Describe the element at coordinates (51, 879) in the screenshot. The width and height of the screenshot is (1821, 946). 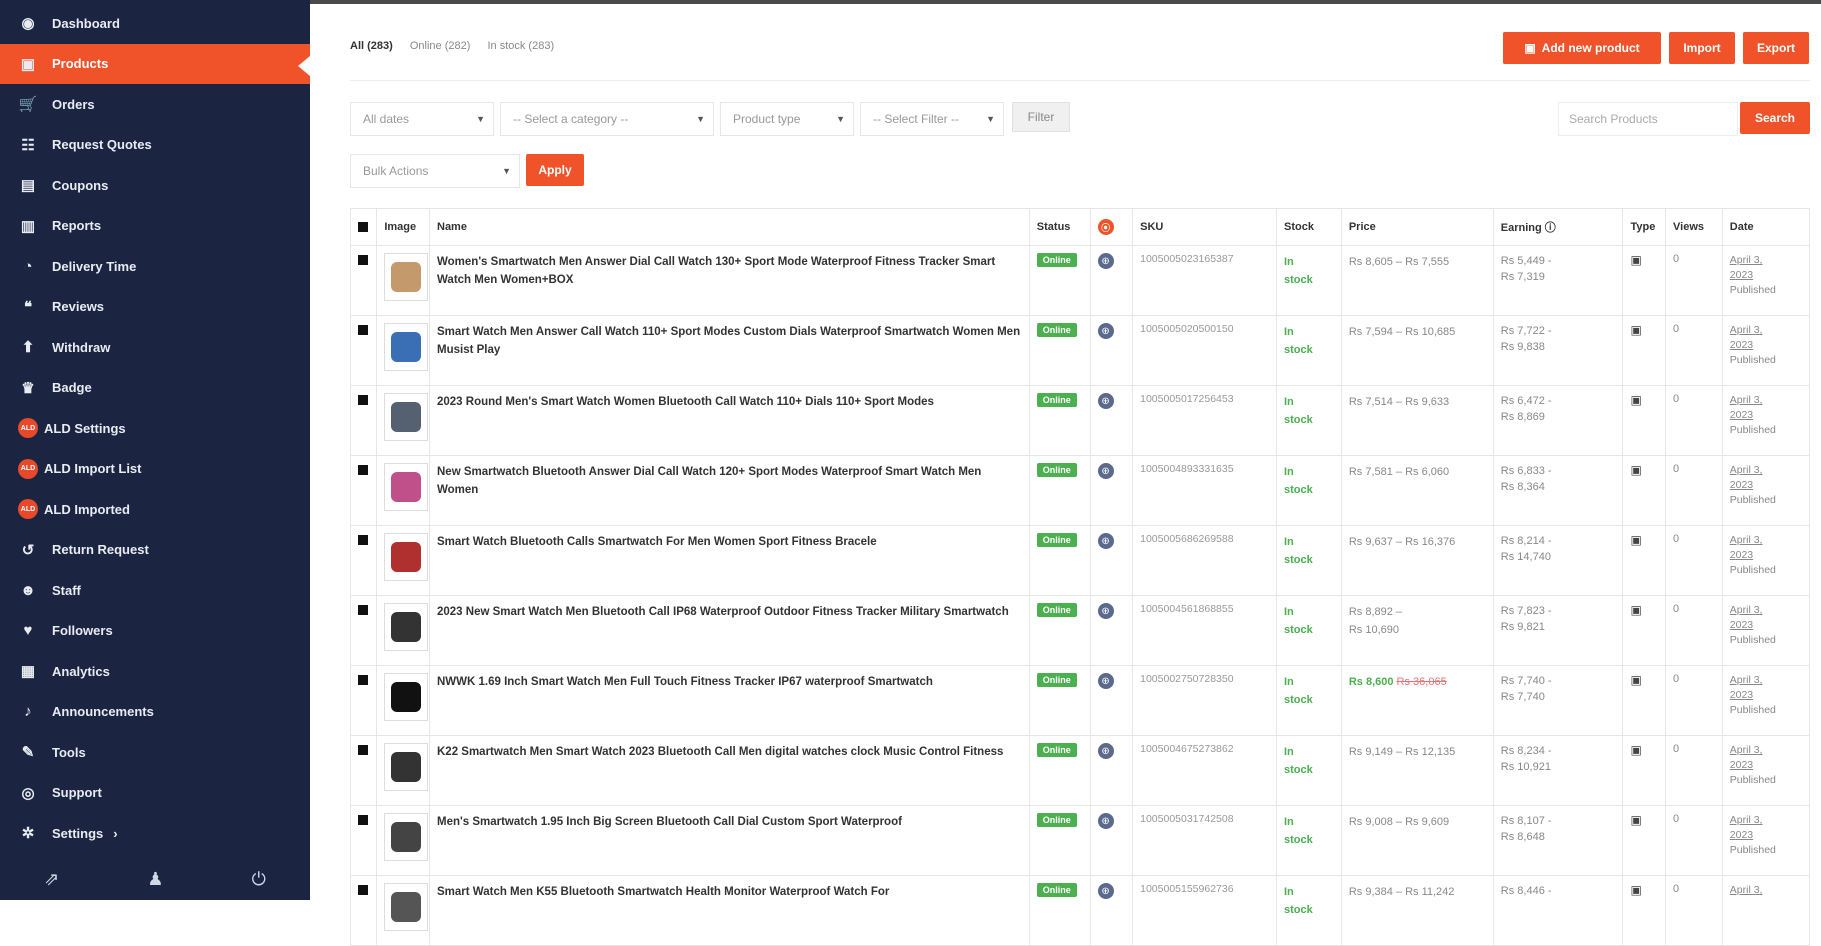
I see `external-link-icon: ⇗` at that location.